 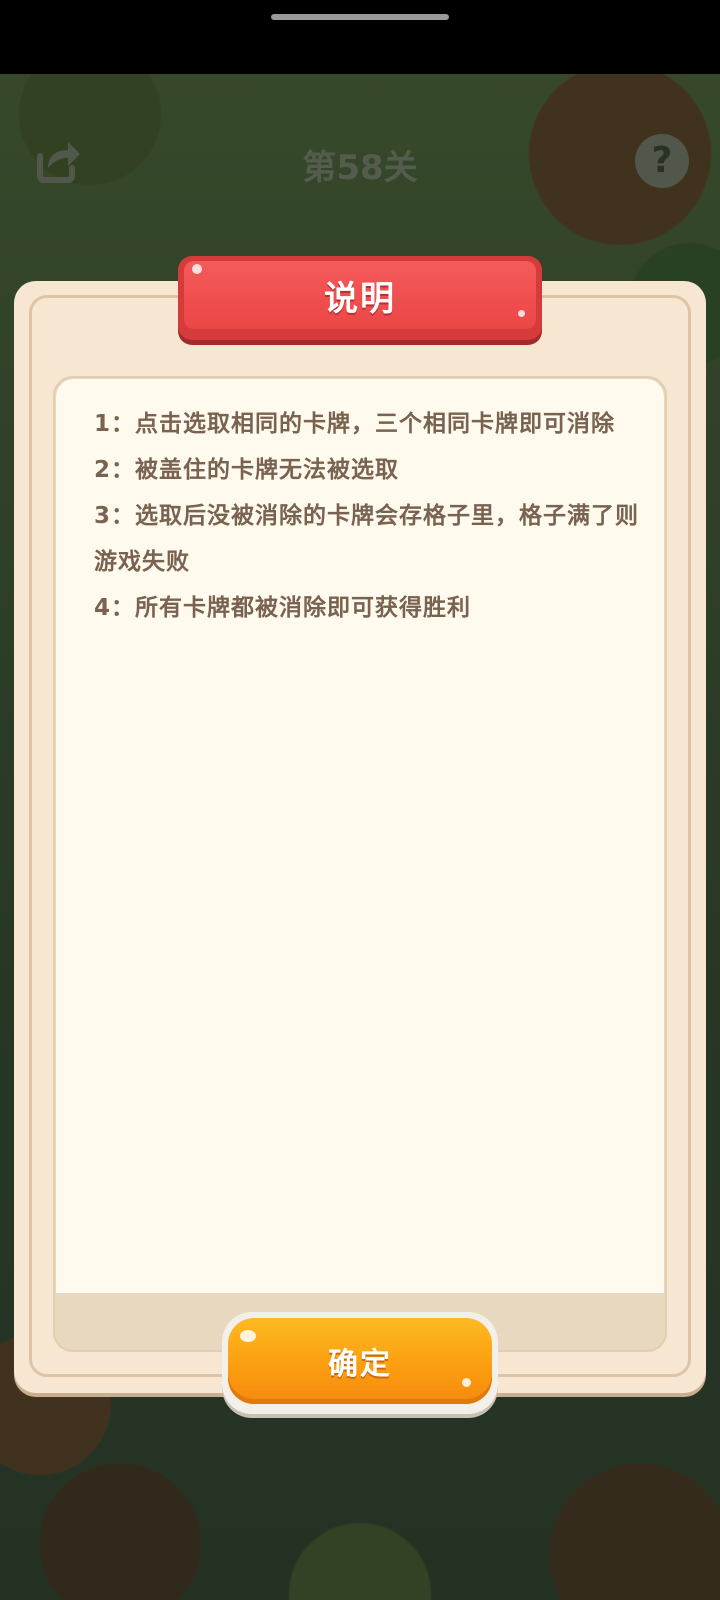 I want to click on confirm-label: 确定, so click(x=360, y=1364).